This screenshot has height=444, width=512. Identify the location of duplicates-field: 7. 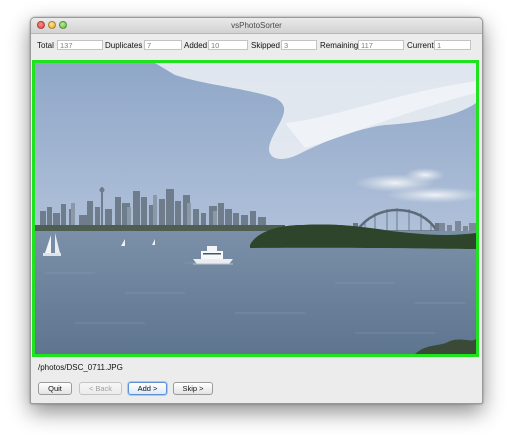
(163, 45).